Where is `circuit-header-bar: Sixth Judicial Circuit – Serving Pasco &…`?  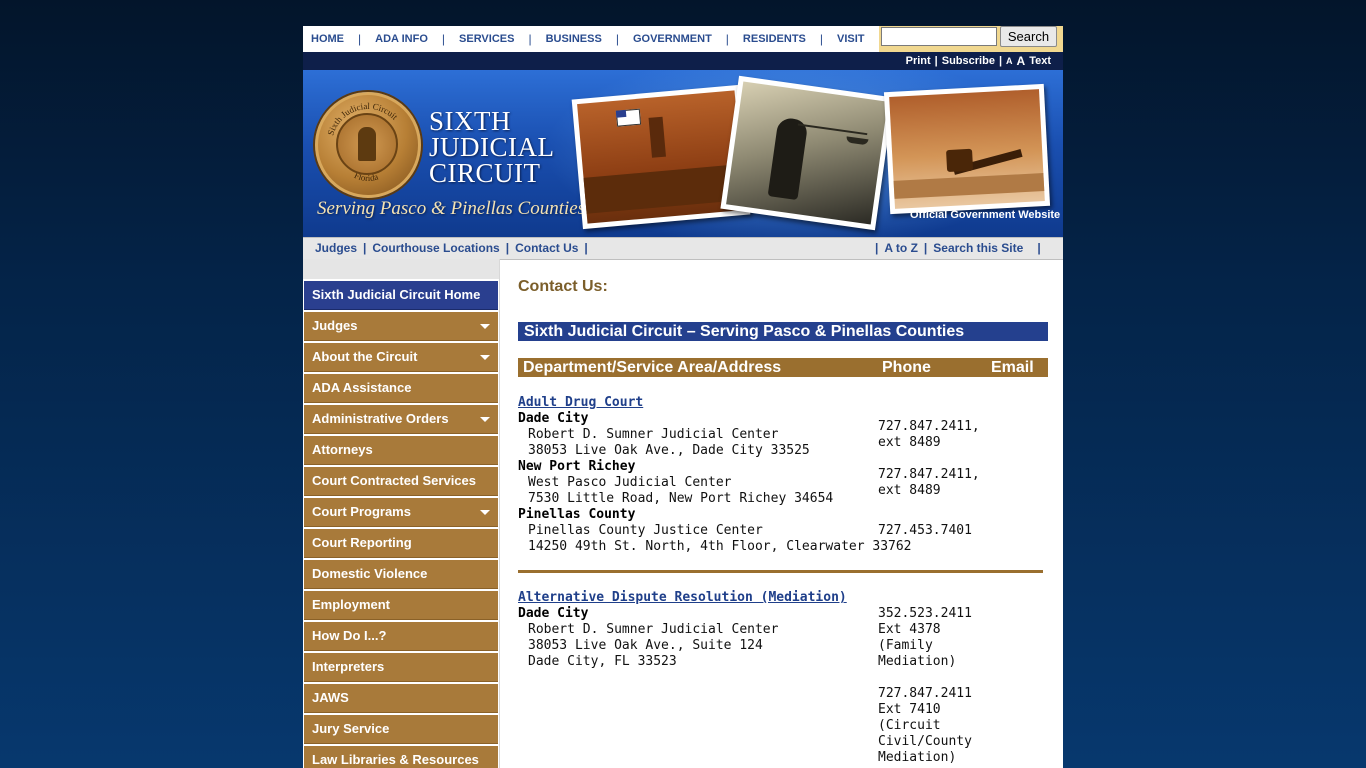 circuit-header-bar: Sixth Judicial Circuit – Serving Pasco &… is located at coordinates (783, 331).